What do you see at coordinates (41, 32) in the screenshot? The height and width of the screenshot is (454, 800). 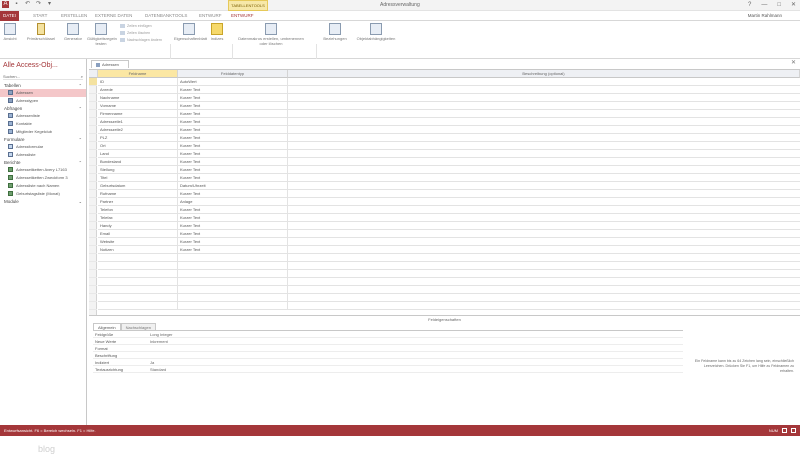 I see `primary-key-button: Primärschlüssel` at bounding box center [41, 32].